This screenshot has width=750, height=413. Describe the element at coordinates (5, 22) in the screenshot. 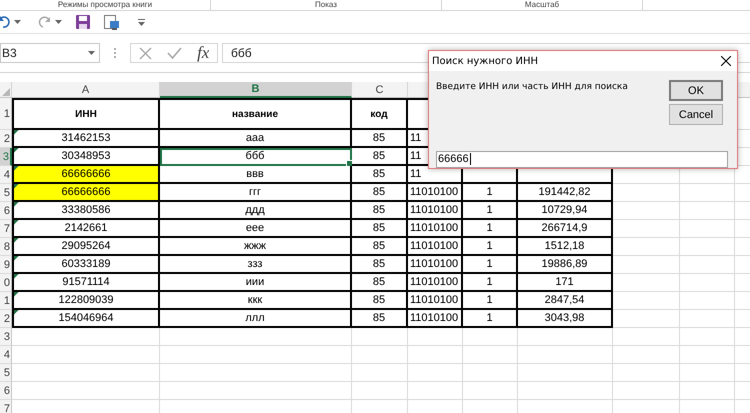

I see `undo-icon` at that location.